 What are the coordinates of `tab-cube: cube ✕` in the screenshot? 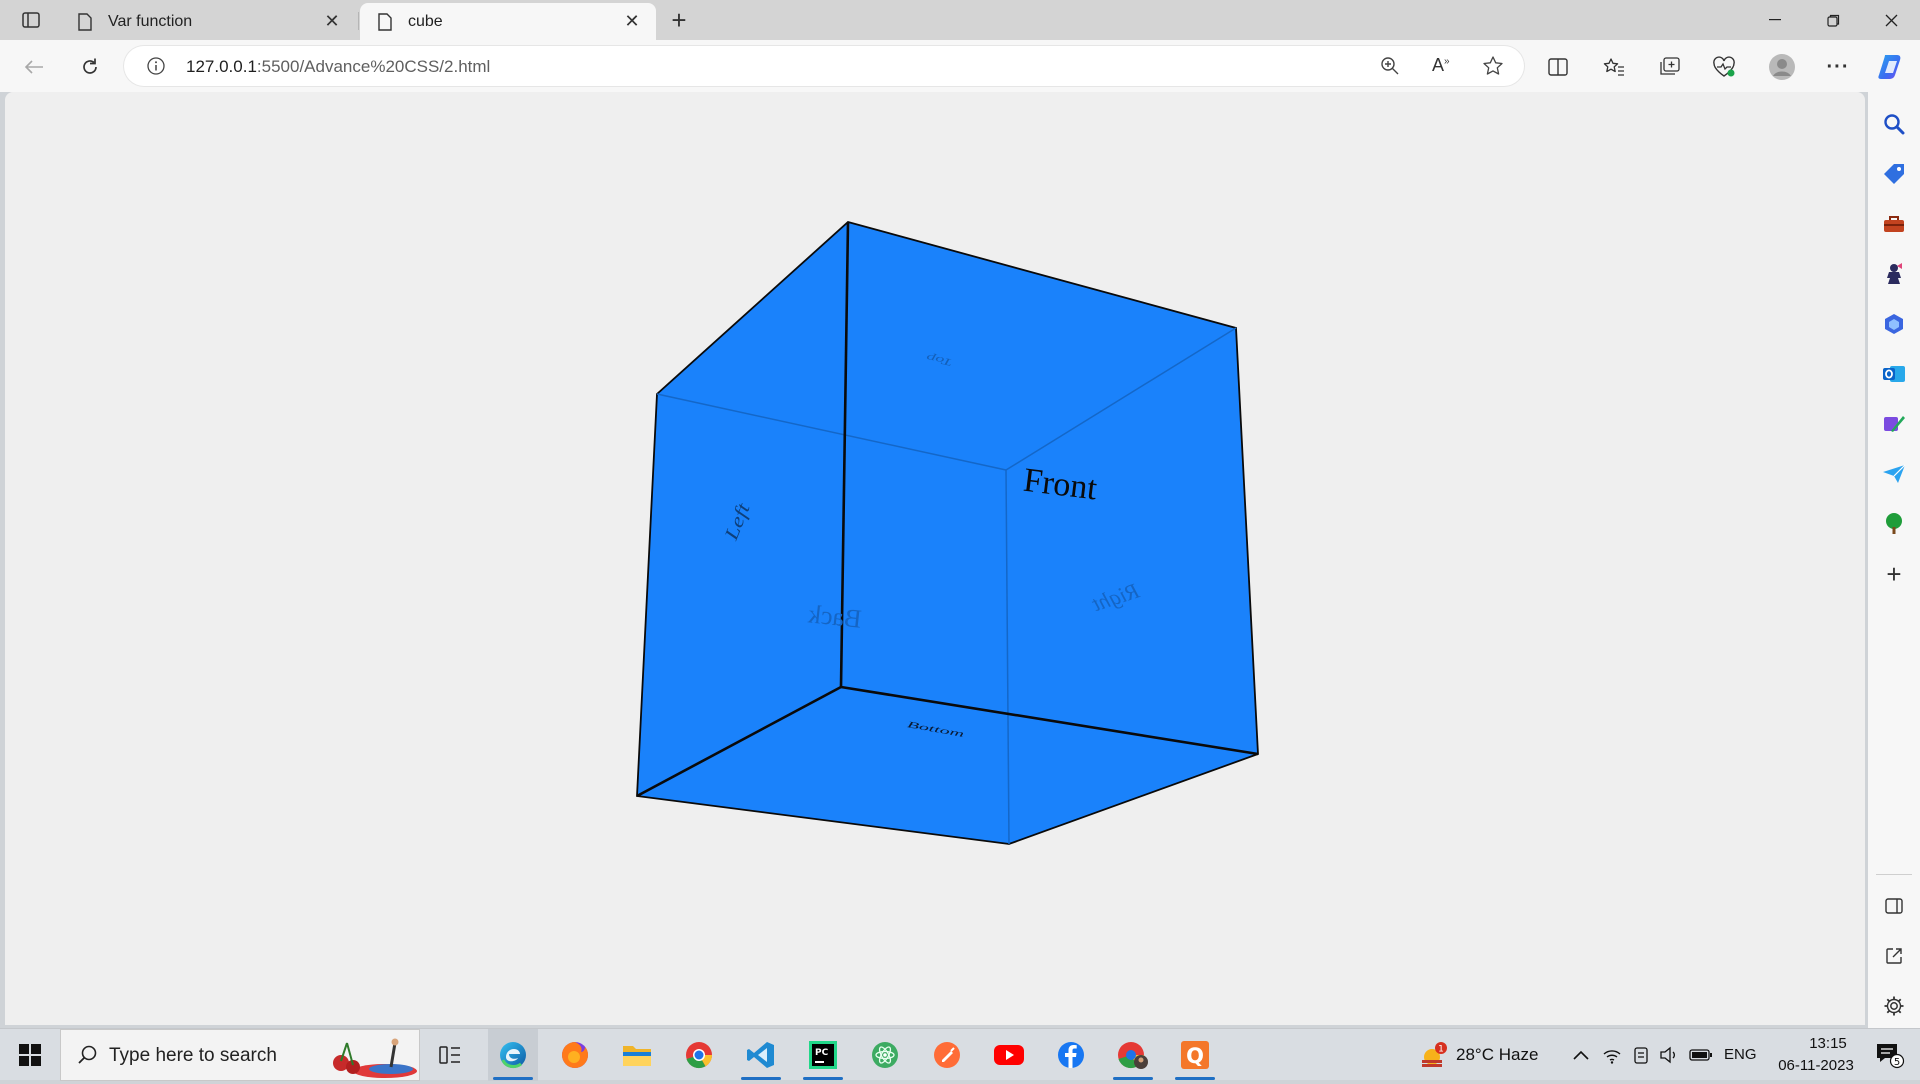 It's located at (508, 21).